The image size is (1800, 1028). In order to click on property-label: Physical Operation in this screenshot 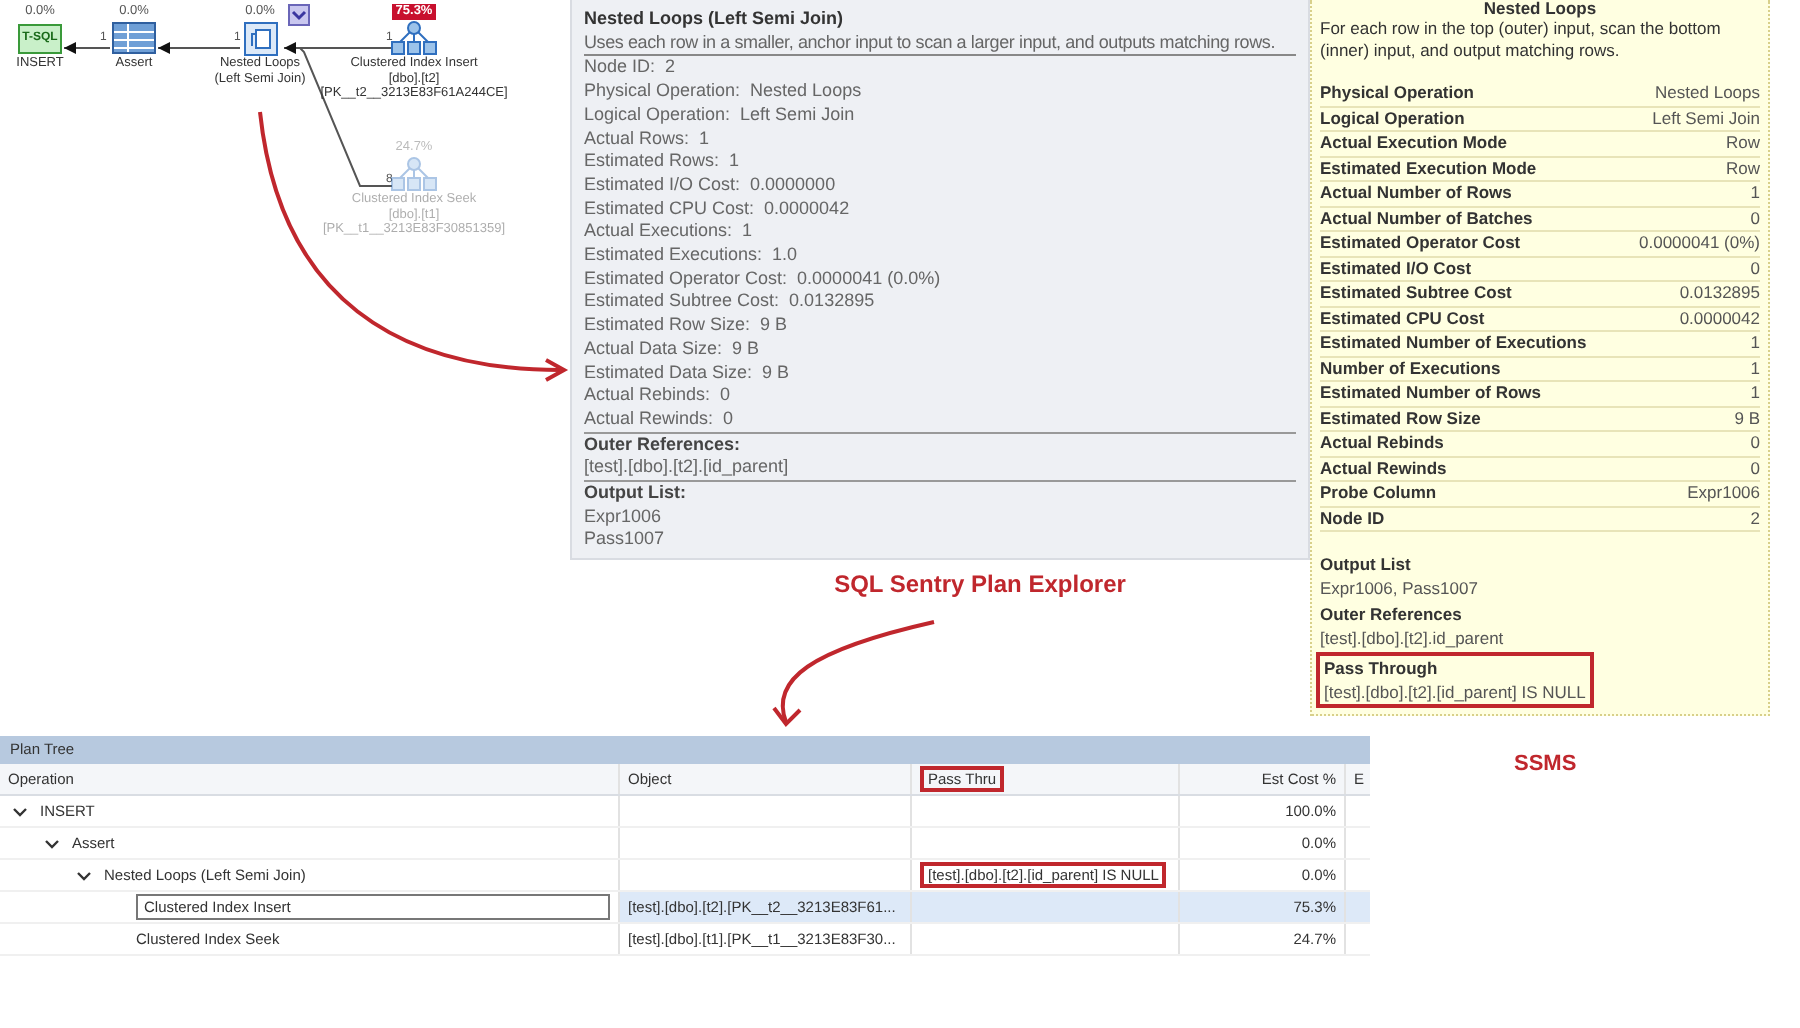, I will do `click(1397, 93)`.